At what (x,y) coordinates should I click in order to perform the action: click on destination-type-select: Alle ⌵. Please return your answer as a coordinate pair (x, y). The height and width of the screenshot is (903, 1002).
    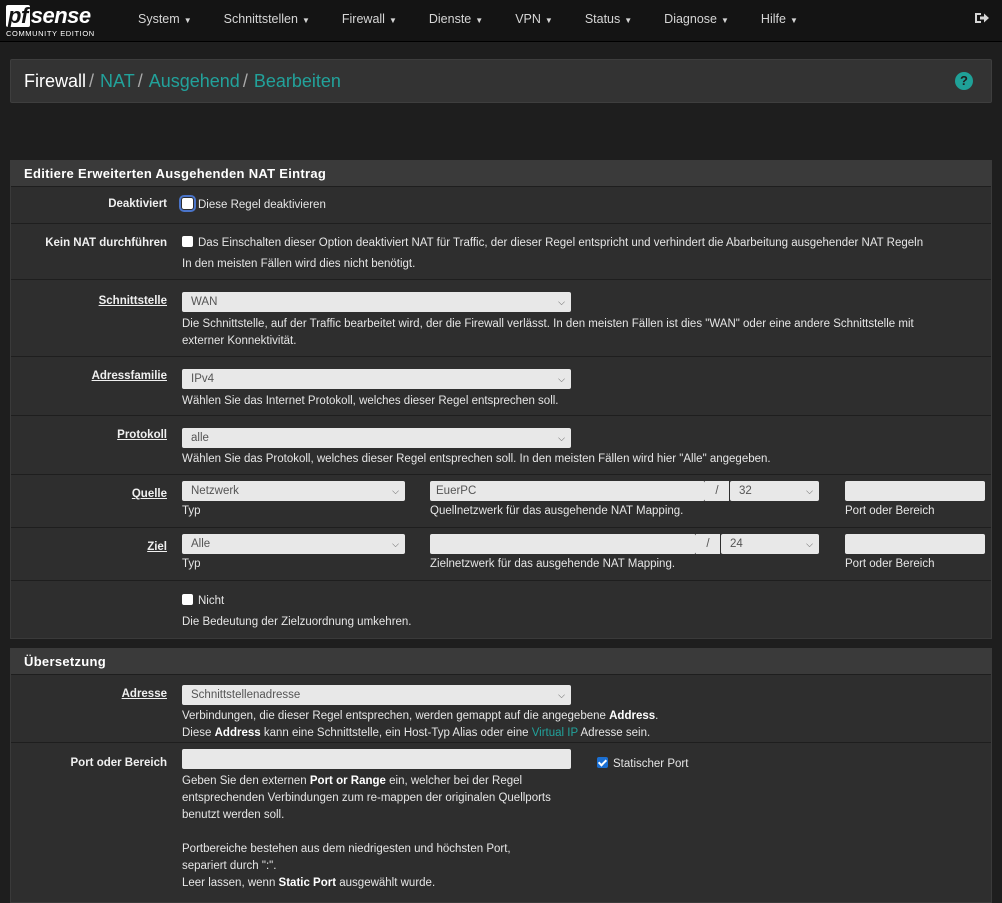
    Looking at the image, I should click on (293, 544).